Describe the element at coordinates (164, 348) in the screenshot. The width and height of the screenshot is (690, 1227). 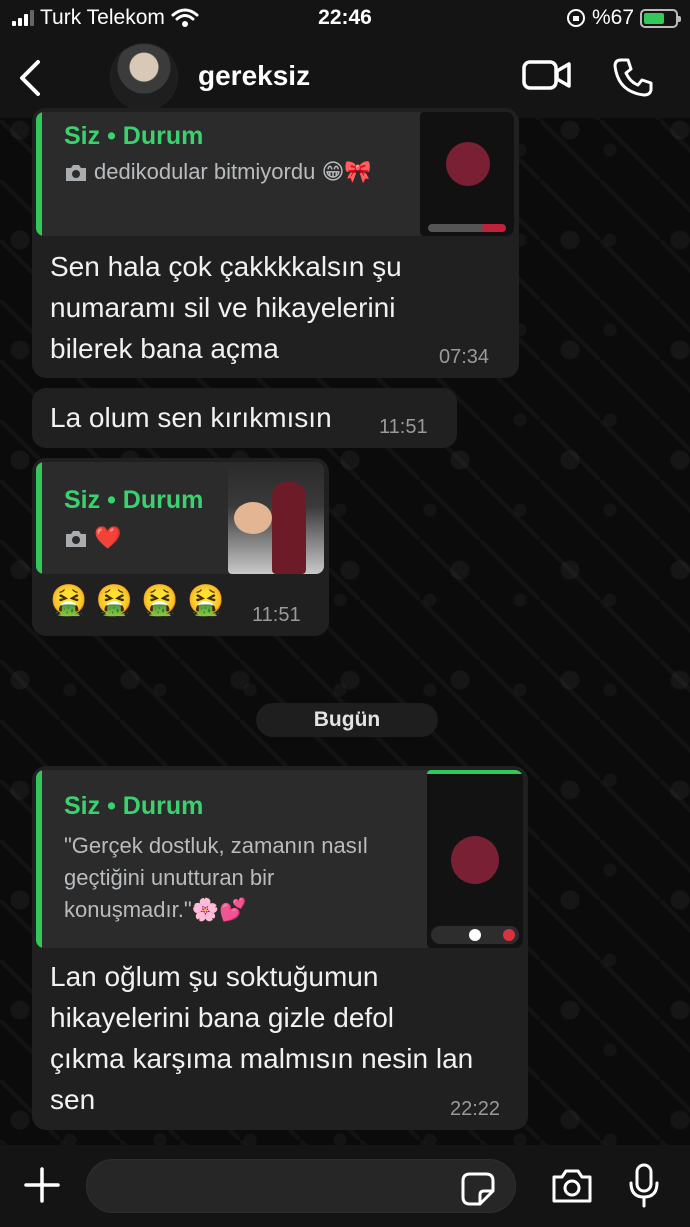
I see `message-line: bilerek bana açma` at that location.